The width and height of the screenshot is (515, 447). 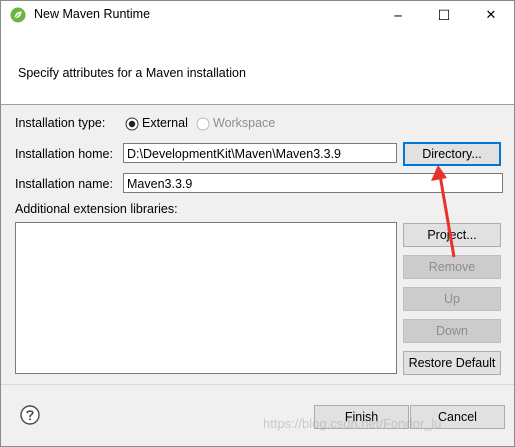 I want to click on finish-button: Finish, so click(x=361, y=417).